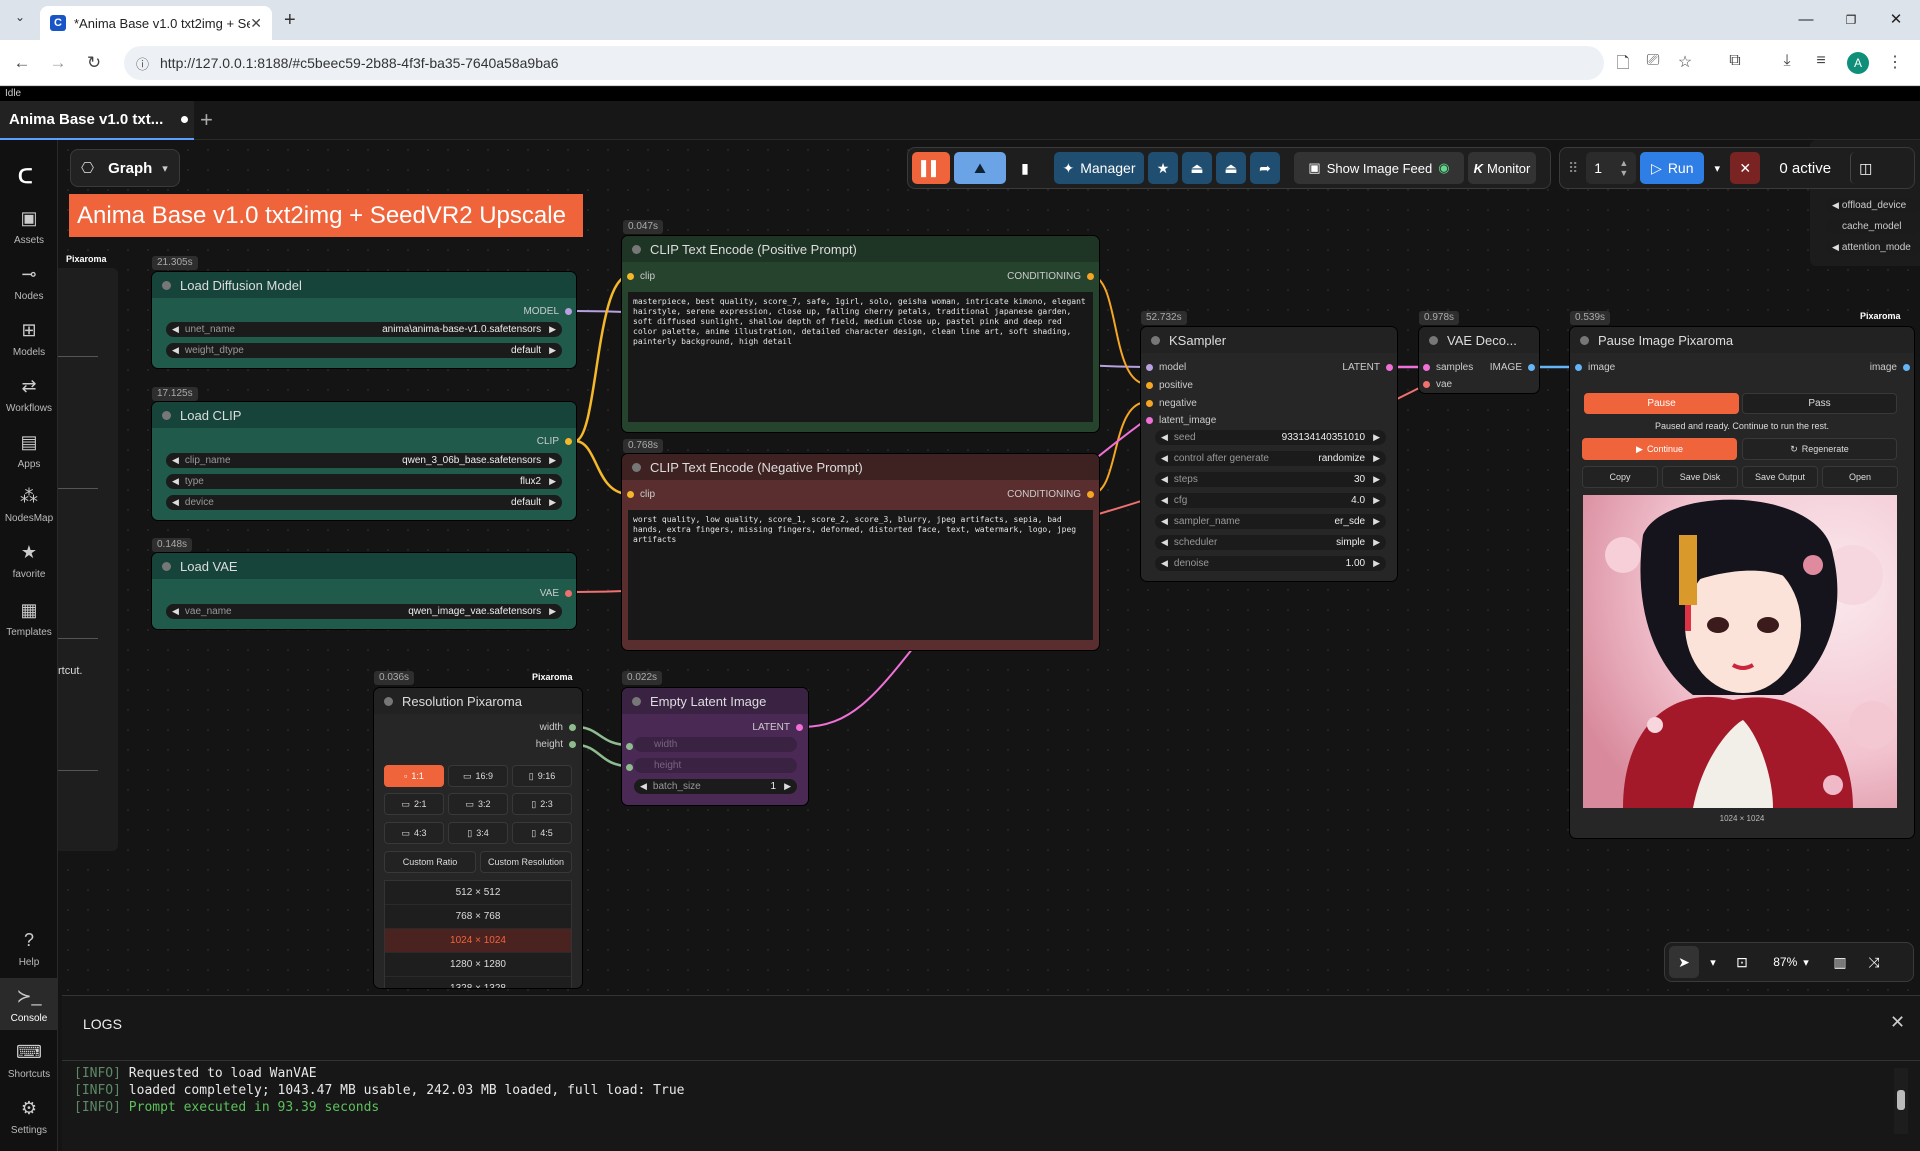  I want to click on input-width, so click(629, 747).